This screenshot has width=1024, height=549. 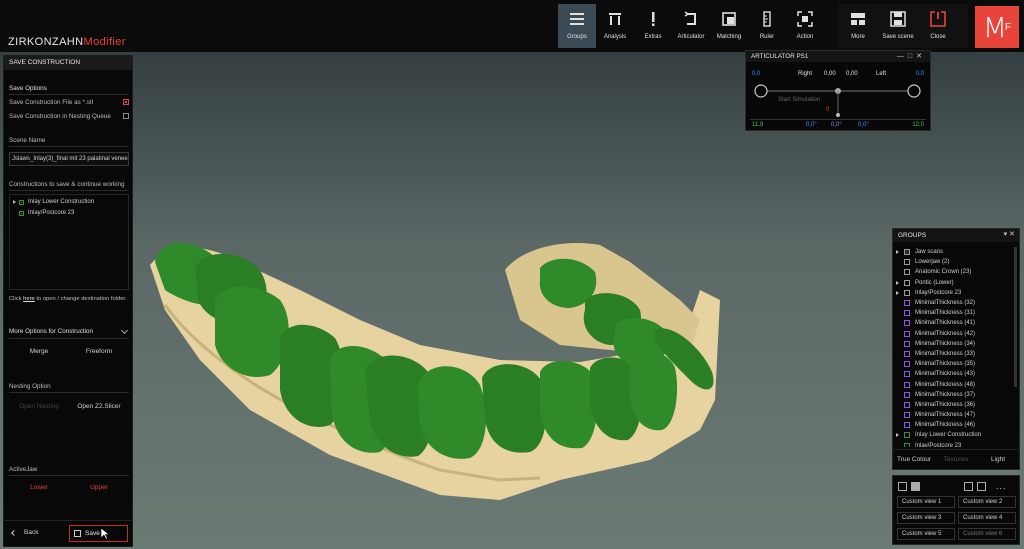 What do you see at coordinates (955, 344) in the screenshot?
I see `group-item: MinimalThickness (34)` at bounding box center [955, 344].